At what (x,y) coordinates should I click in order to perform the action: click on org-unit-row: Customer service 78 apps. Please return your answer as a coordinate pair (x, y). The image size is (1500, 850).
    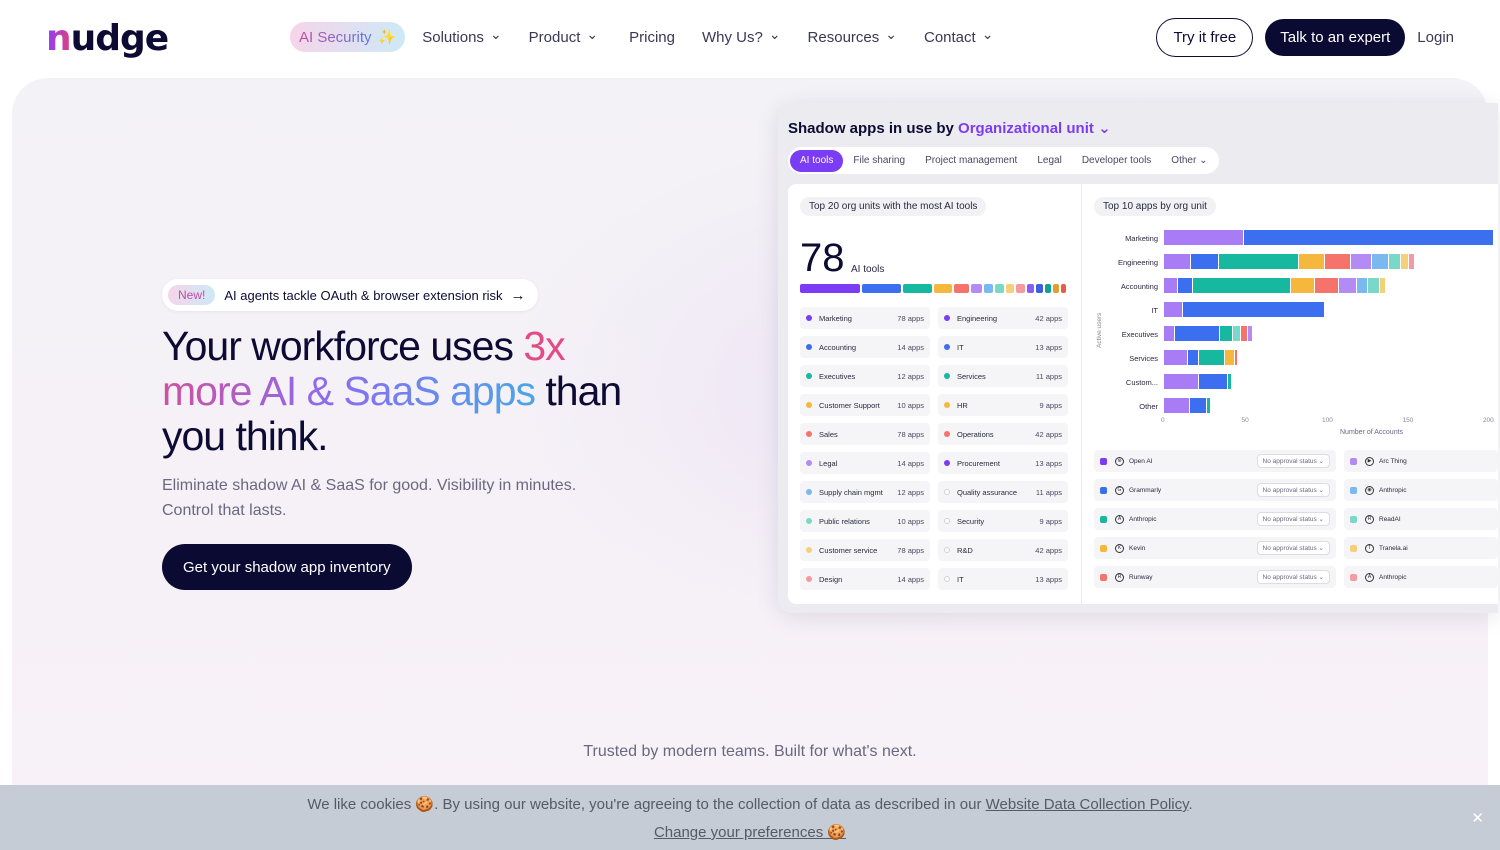
    Looking at the image, I should click on (865, 550).